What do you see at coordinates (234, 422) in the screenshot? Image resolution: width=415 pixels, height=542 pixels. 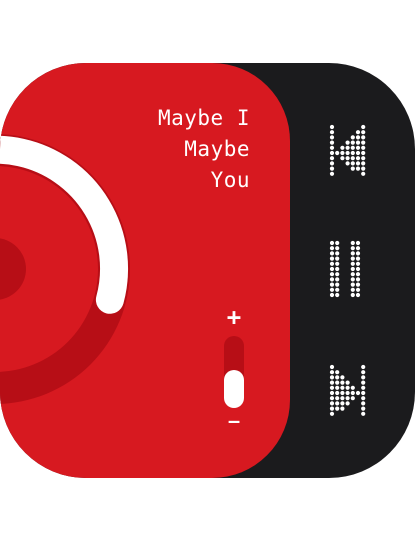 I see `volume-down-button: –` at bounding box center [234, 422].